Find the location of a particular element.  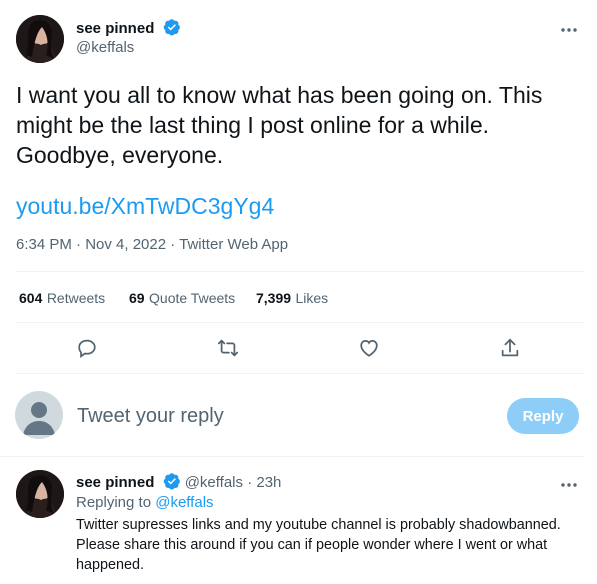

like-icon is located at coordinates (369, 348).